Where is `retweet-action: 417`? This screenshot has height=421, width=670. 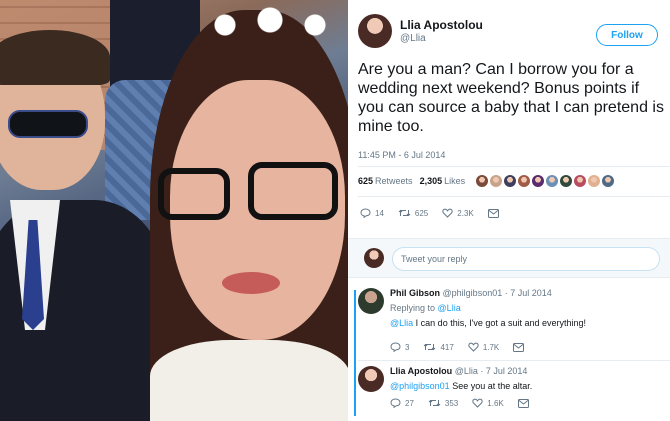
retweet-action: 417 is located at coordinates (438, 347).